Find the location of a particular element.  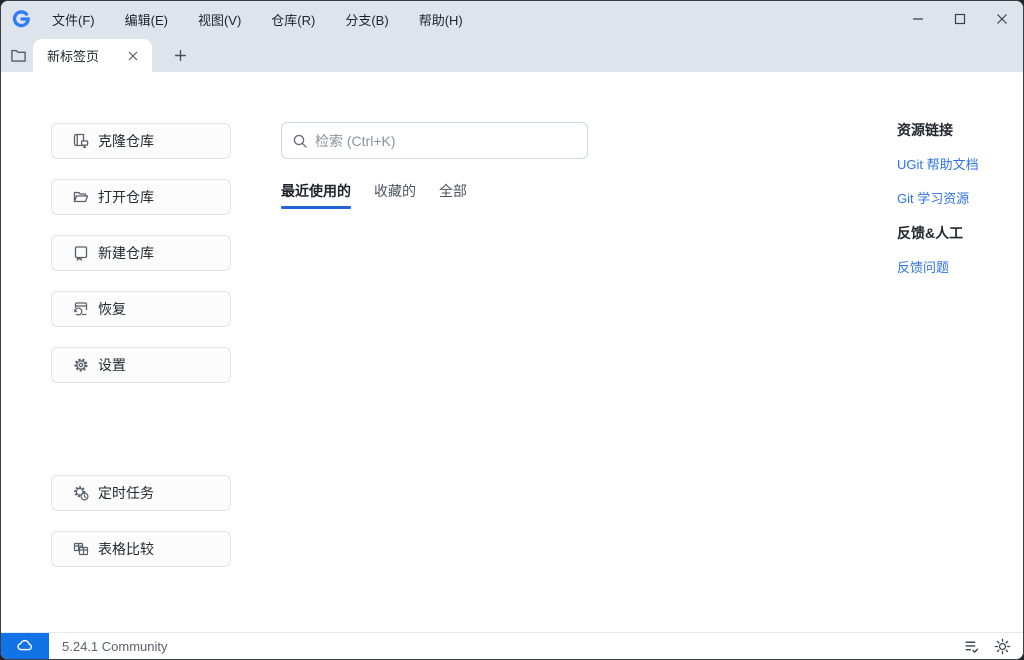

tab-favorites: 收藏的 is located at coordinates (395, 195).